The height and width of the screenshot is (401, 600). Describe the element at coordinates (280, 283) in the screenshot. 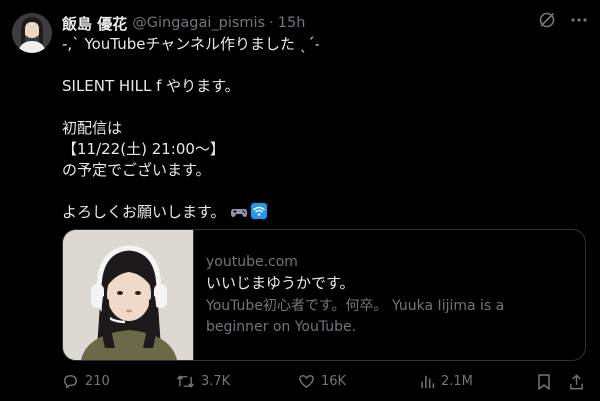

I see `card-title: いいじまゆうかです。` at that location.